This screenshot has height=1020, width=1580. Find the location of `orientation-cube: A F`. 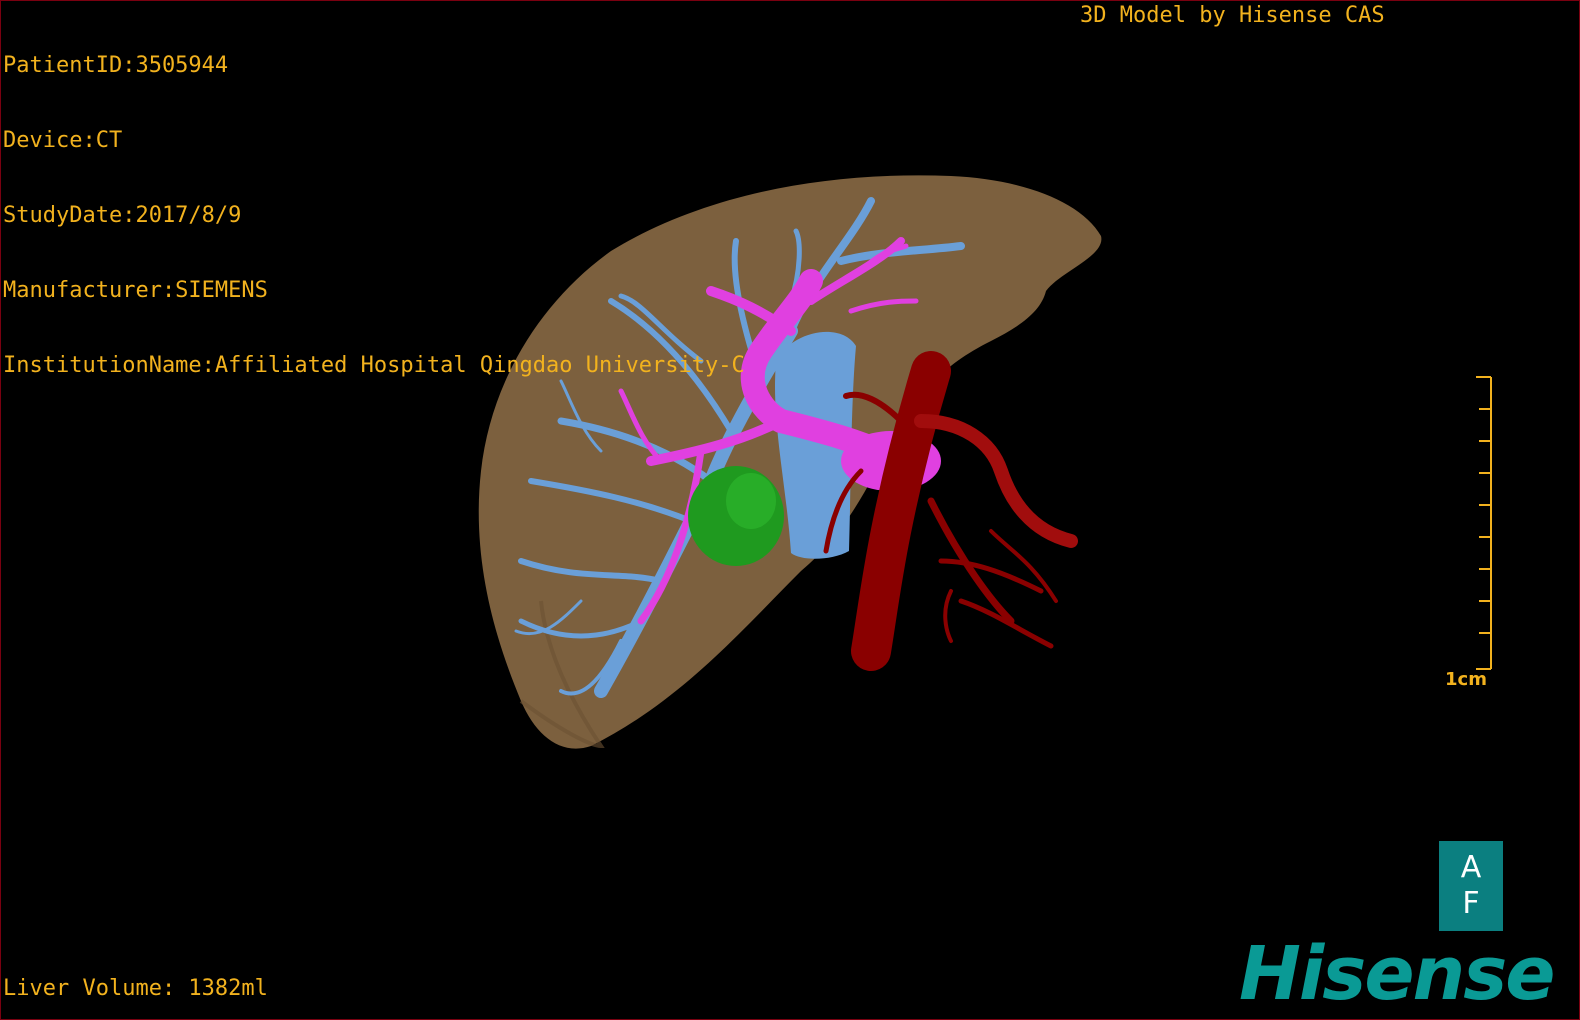

orientation-cube: A F is located at coordinates (1471, 886).